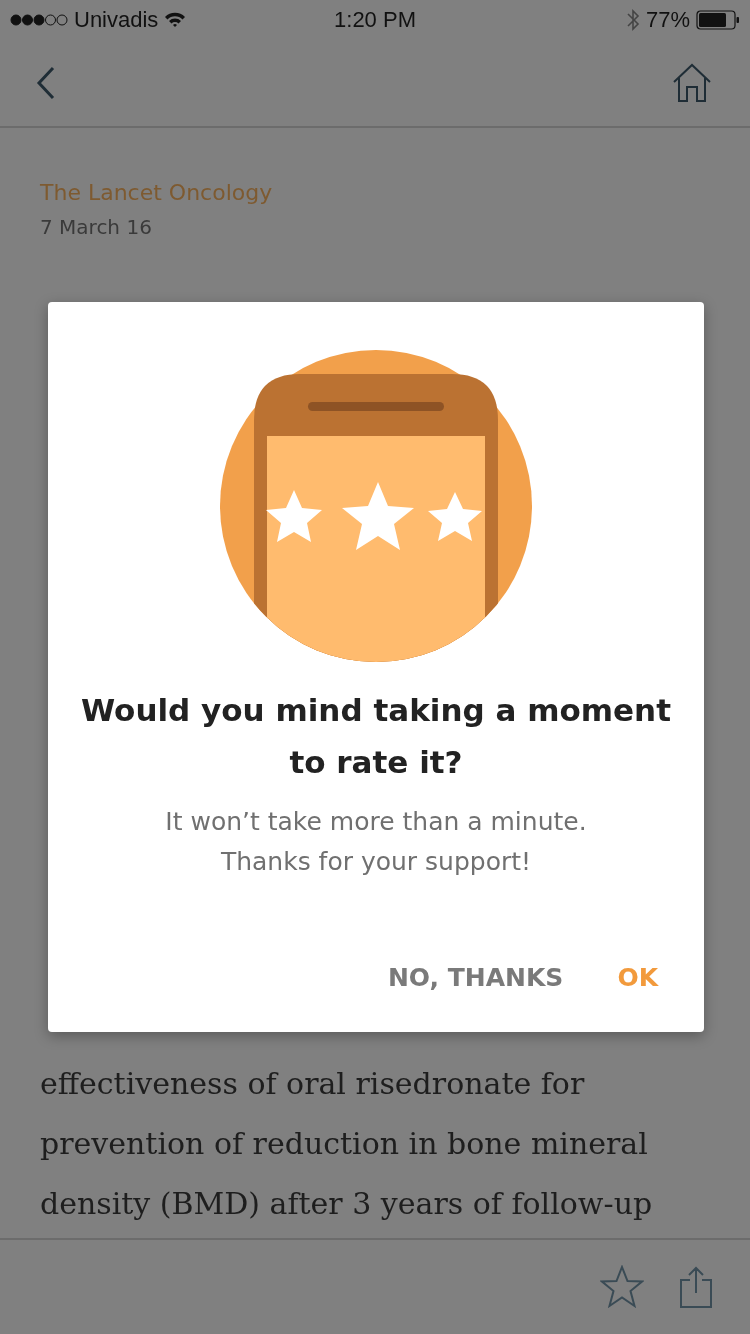 This screenshot has width=750, height=1334. I want to click on status-time: 1:20 PM, so click(375, 20).